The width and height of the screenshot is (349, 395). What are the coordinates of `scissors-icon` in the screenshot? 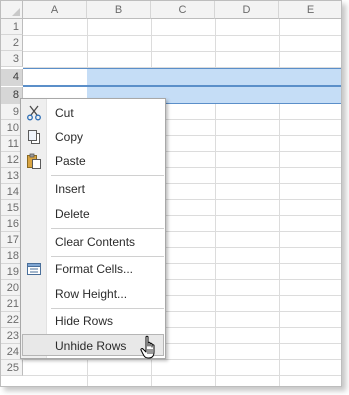 It's located at (34, 113).